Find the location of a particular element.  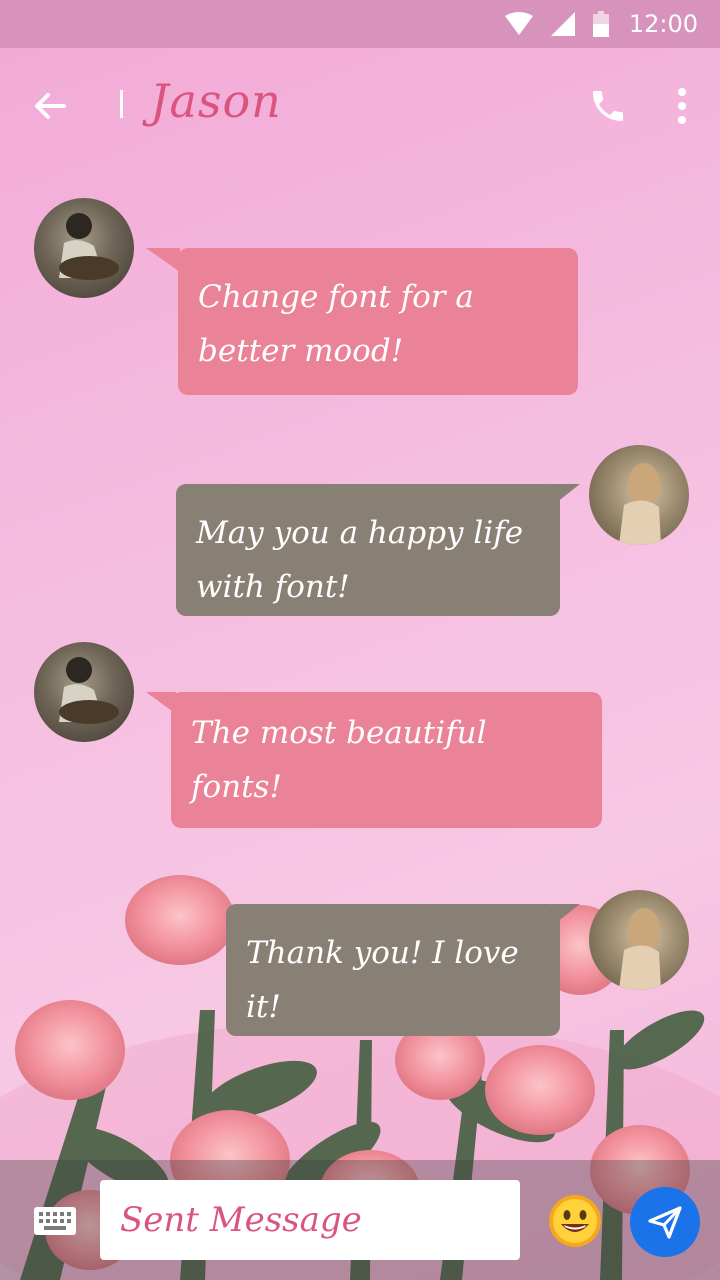

status-bar: 12:00 is located at coordinates (360, 24).